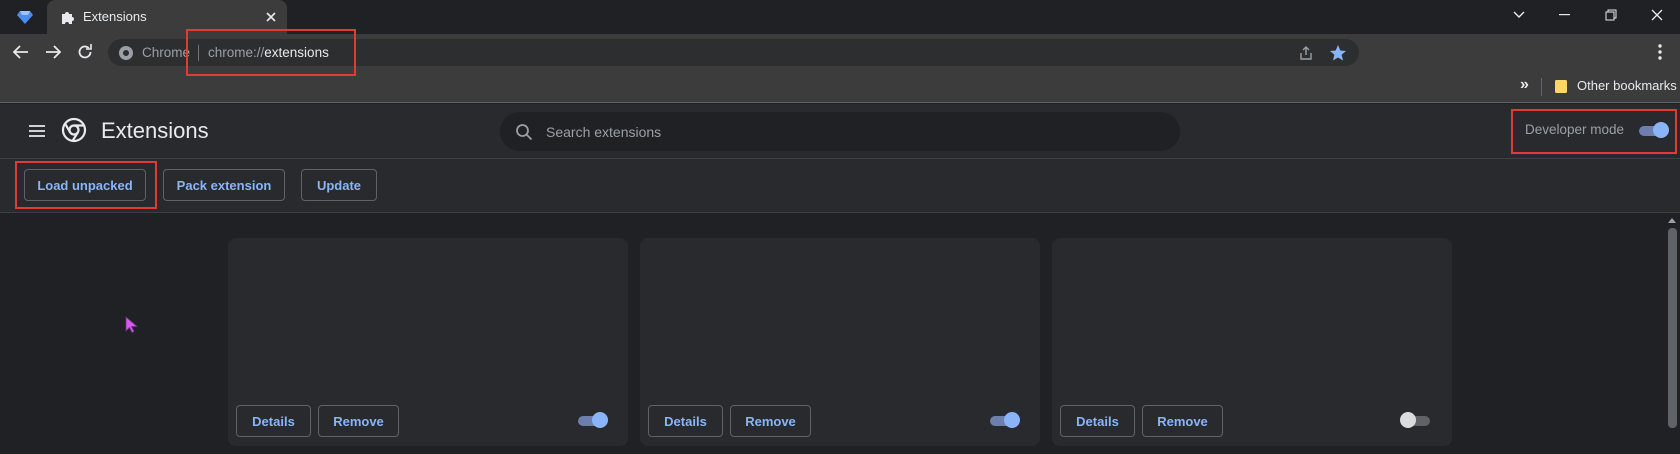 This screenshot has height=454, width=1680. I want to click on kebab-menu-icon, so click(1660, 52).